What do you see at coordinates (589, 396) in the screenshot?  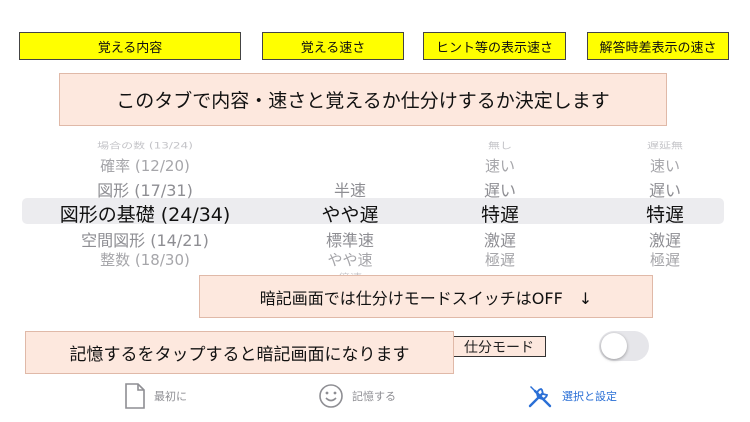 I see `toolbar-settings-label: 選択と設定` at bounding box center [589, 396].